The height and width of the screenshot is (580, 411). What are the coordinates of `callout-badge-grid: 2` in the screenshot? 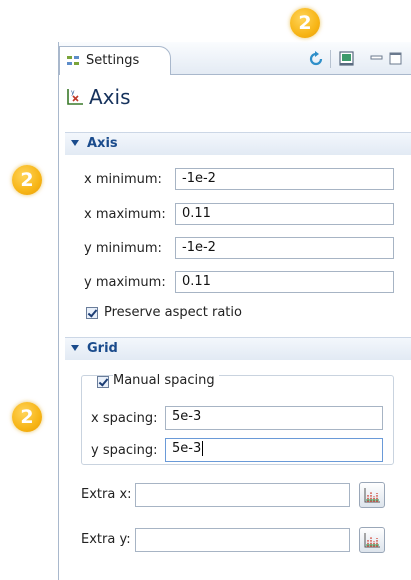 It's located at (27, 417).